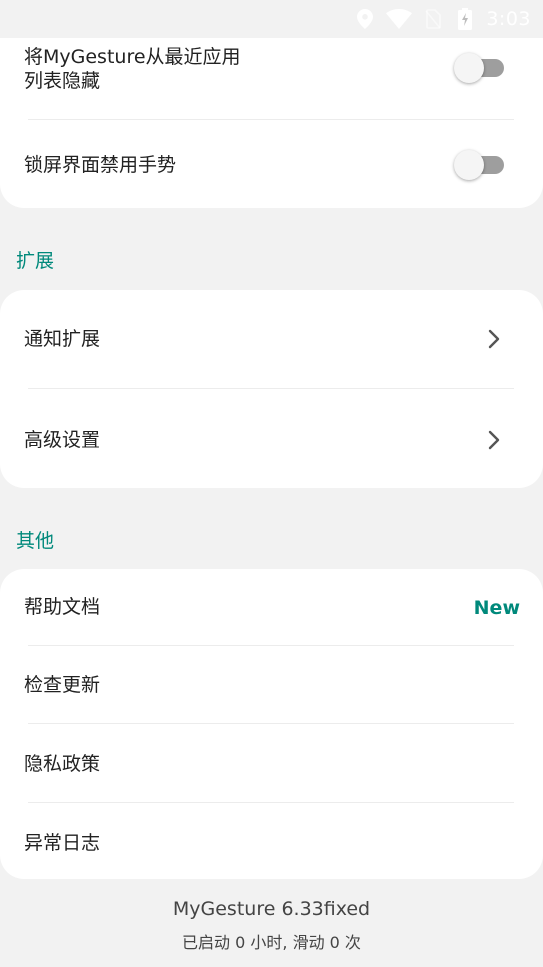 Image resolution: width=543 pixels, height=967 pixels. What do you see at coordinates (62, 339) in the screenshot?
I see `notification-extension-label: 通知扩展` at bounding box center [62, 339].